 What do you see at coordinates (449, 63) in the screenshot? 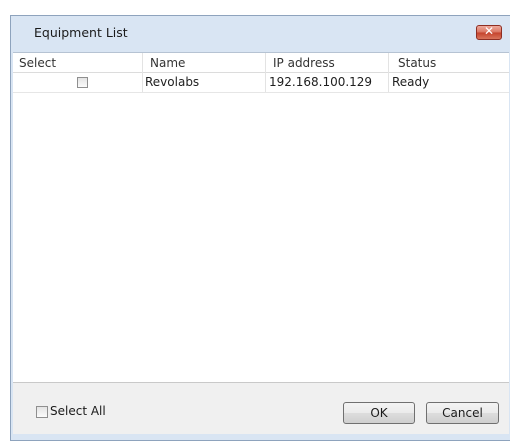
I see `column-header-status: Status` at bounding box center [449, 63].